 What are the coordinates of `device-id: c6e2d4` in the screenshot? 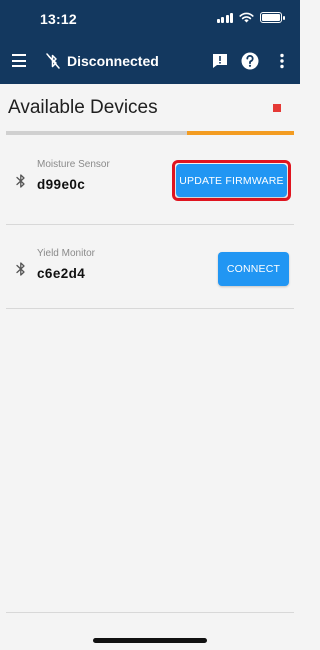 It's located at (61, 273).